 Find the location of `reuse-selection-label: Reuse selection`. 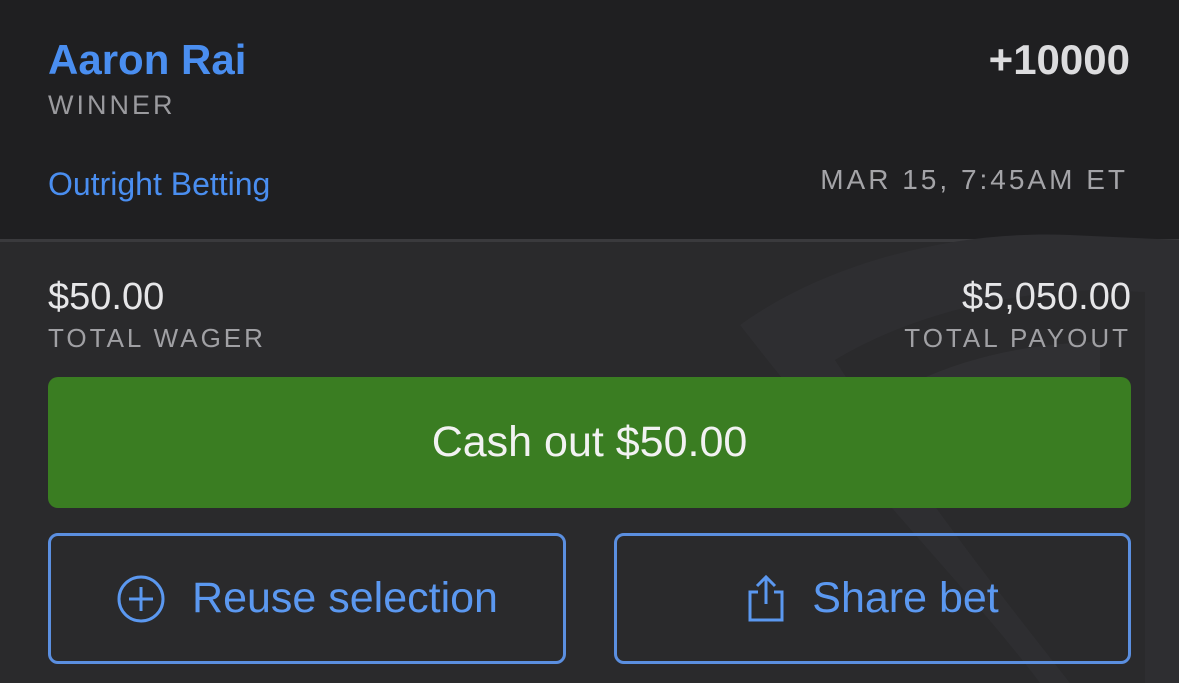

reuse-selection-label: Reuse selection is located at coordinates (345, 598).